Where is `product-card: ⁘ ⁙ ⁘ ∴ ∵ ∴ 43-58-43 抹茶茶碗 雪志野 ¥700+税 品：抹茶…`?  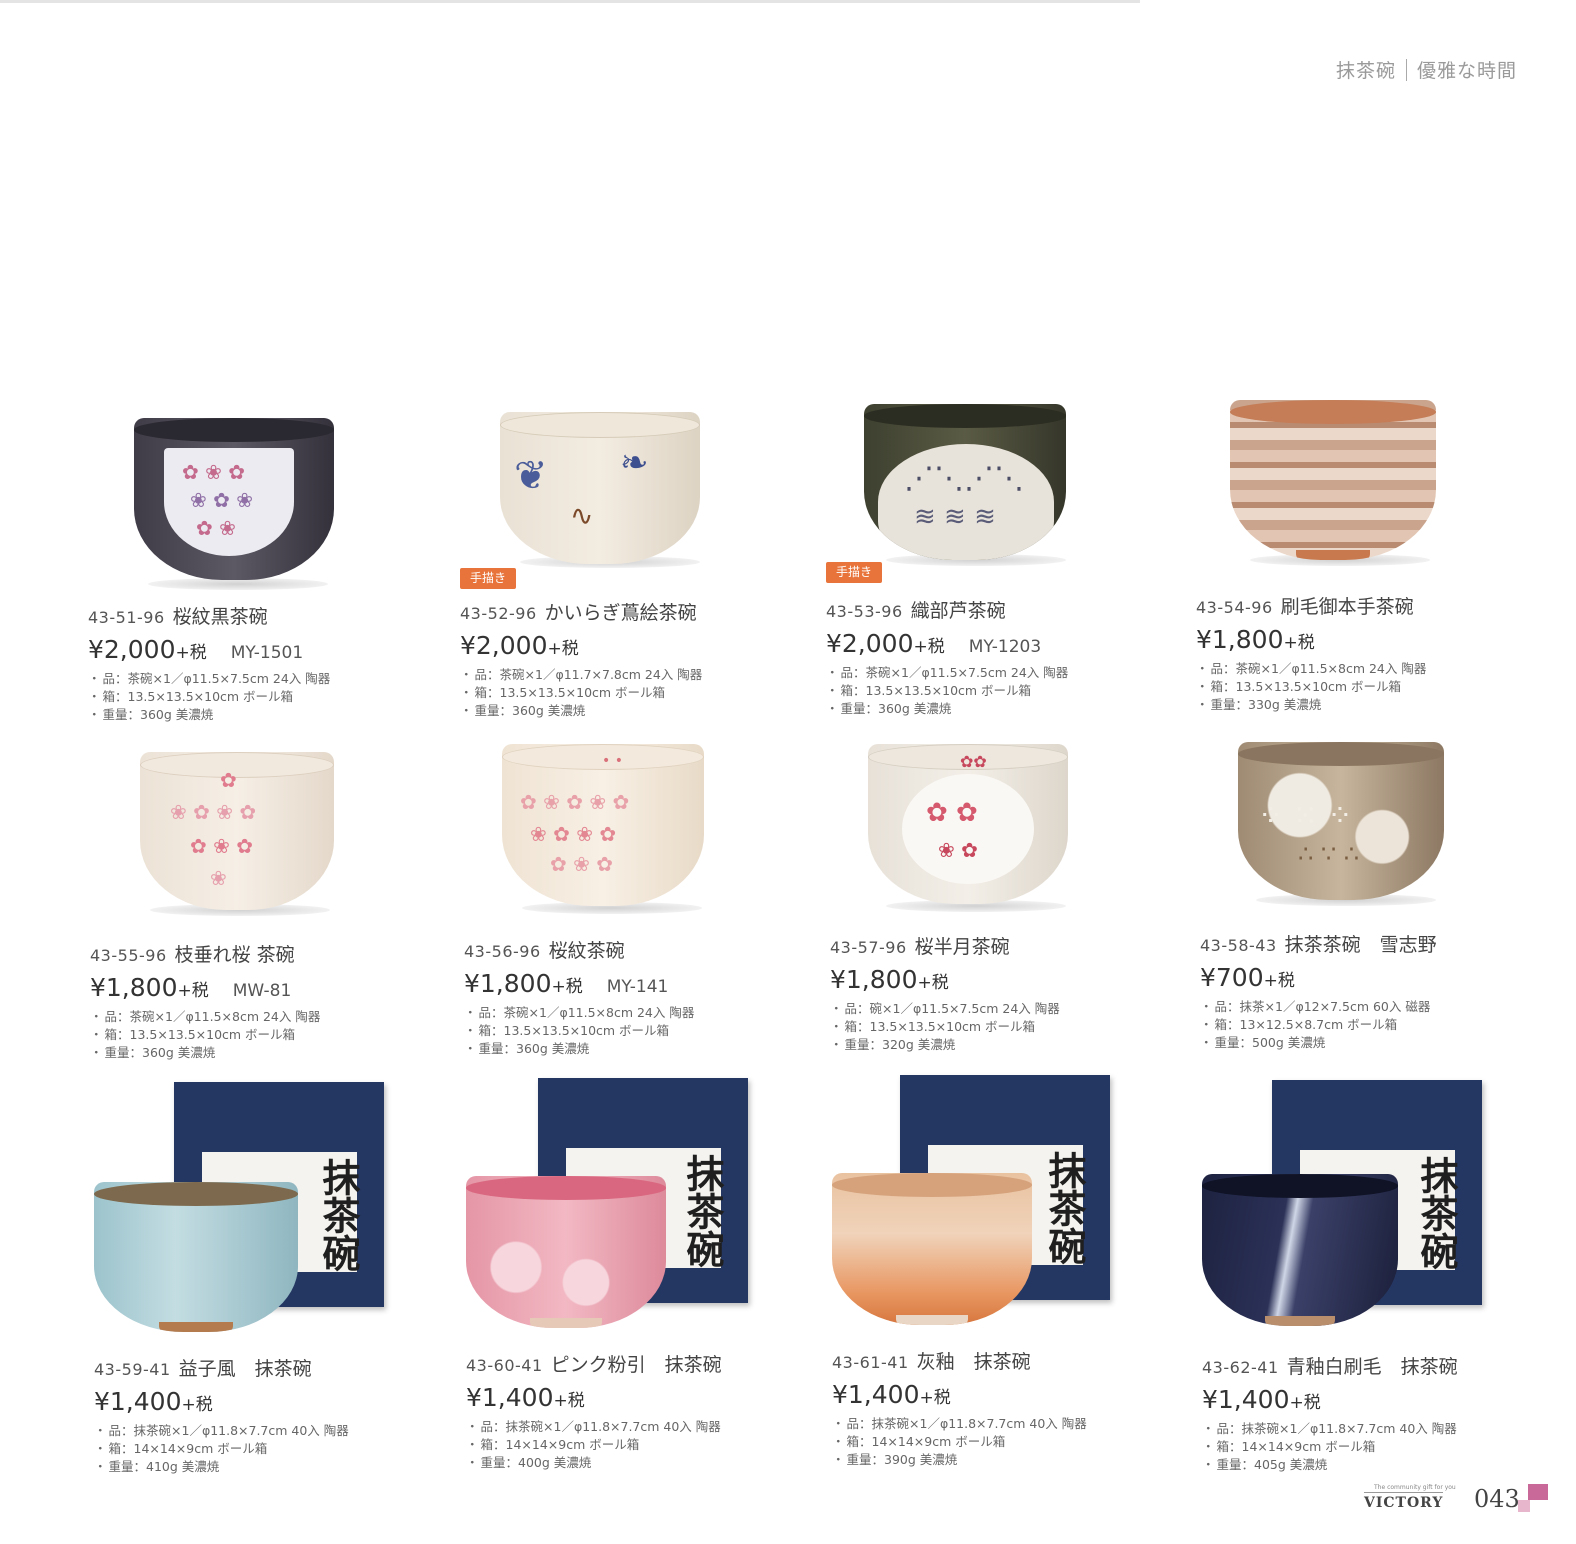
product-card: ⁘ ⁙ ⁘ ∴ ∵ ∴ 43-58-43 抹茶茶碗 雪志野 ¥700+税 品：抹茶… is located at coordinates (1380, 895).